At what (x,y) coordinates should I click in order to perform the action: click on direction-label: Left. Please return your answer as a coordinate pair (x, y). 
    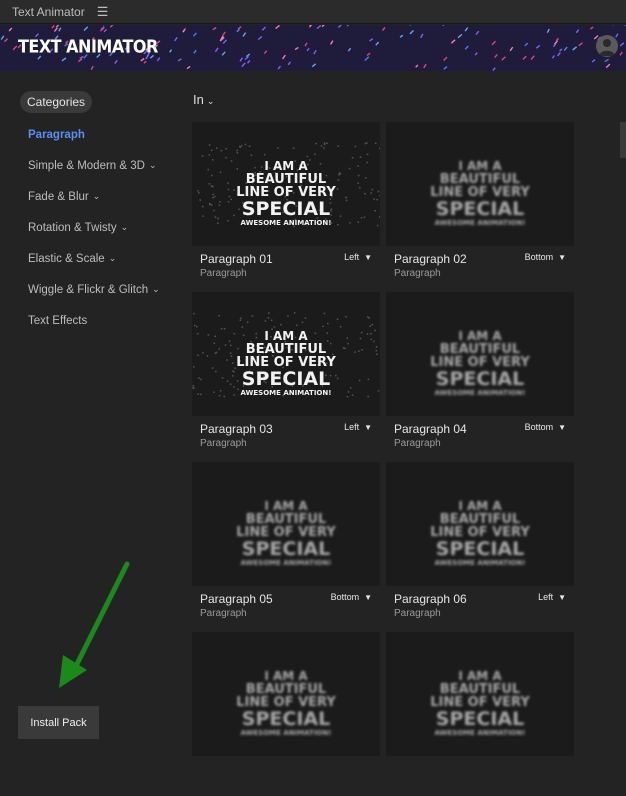
    Looking at the image, I should click on (351, 427).